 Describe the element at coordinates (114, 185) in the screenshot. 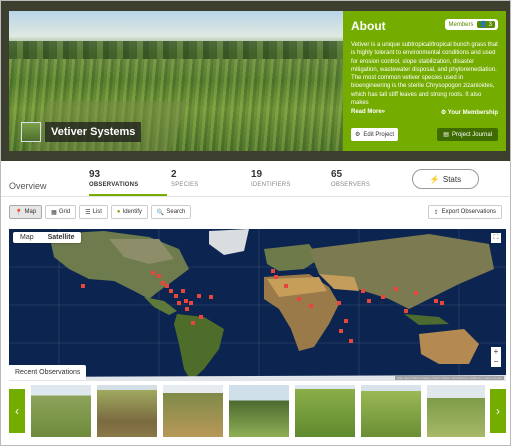

I see `observations-label: OBSERVATIONS` at that location.